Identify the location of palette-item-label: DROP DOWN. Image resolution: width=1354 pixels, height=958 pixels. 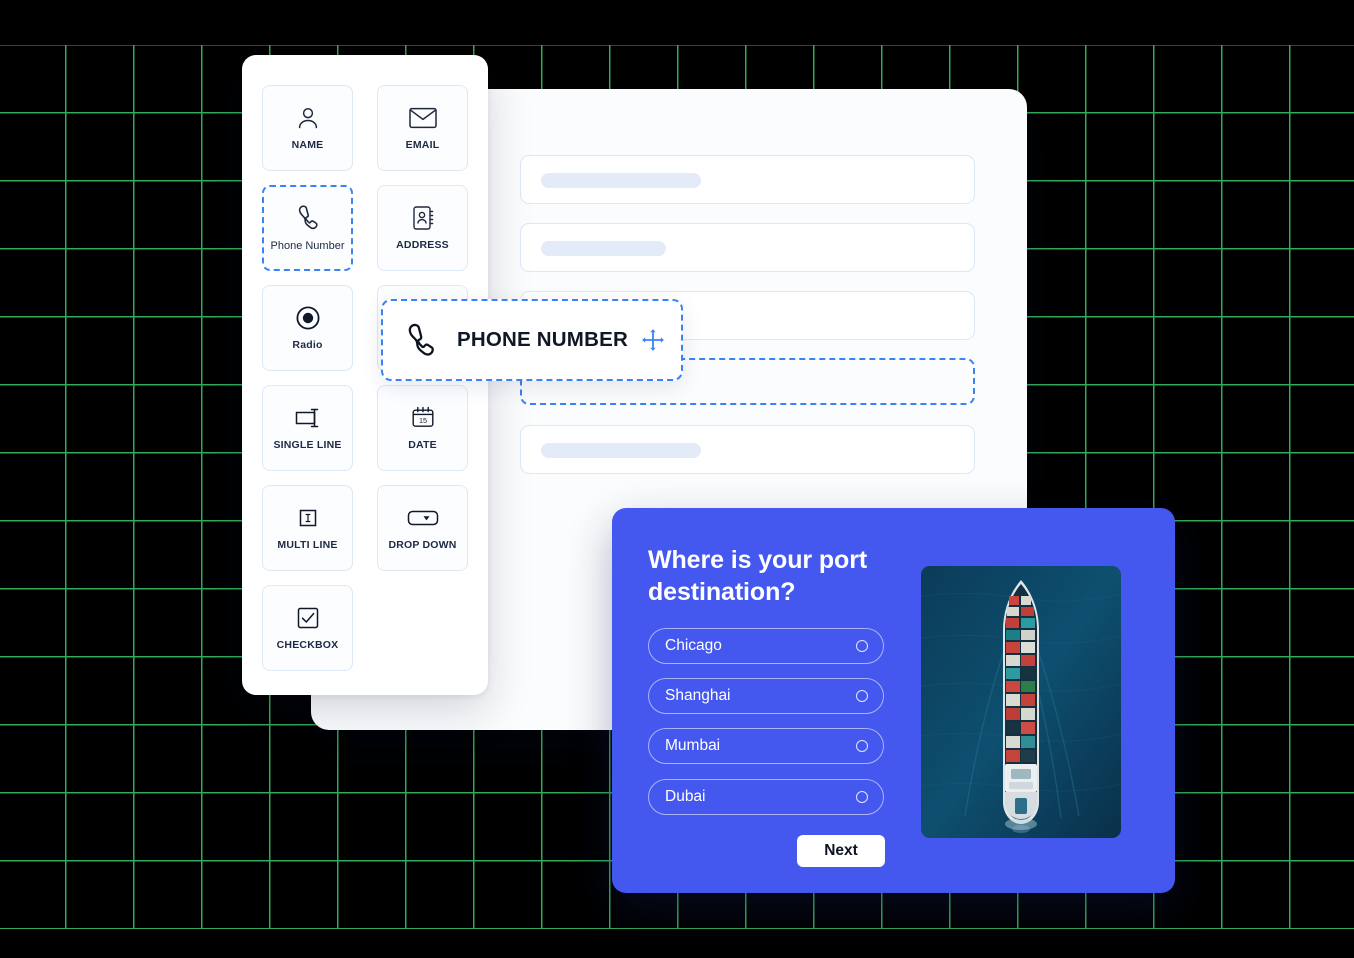
(422, 545).